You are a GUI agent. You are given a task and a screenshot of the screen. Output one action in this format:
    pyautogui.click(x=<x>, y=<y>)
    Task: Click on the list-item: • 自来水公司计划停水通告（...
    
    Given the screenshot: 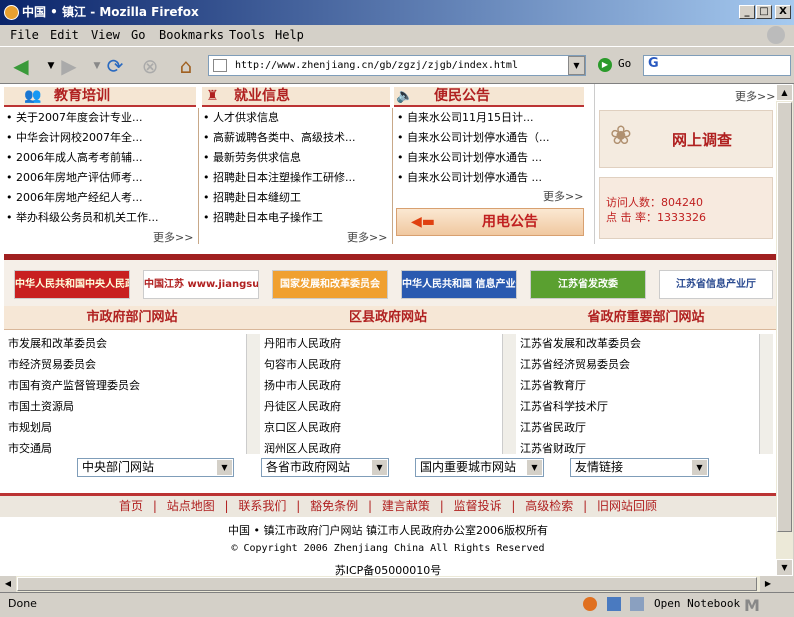 What is the action you would take?
    pyautogui.click(x=490, y=138)
    